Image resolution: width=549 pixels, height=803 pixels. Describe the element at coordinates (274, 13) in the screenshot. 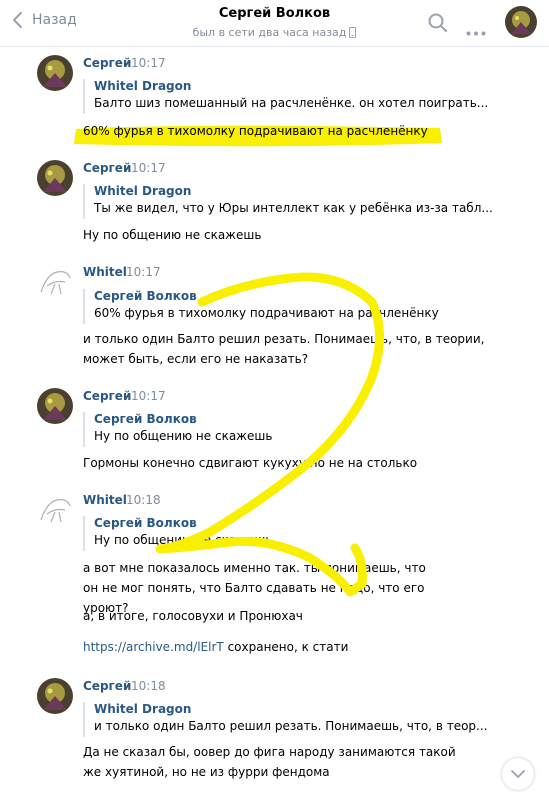

I see `chat-title: Сергей Волков` at that location.